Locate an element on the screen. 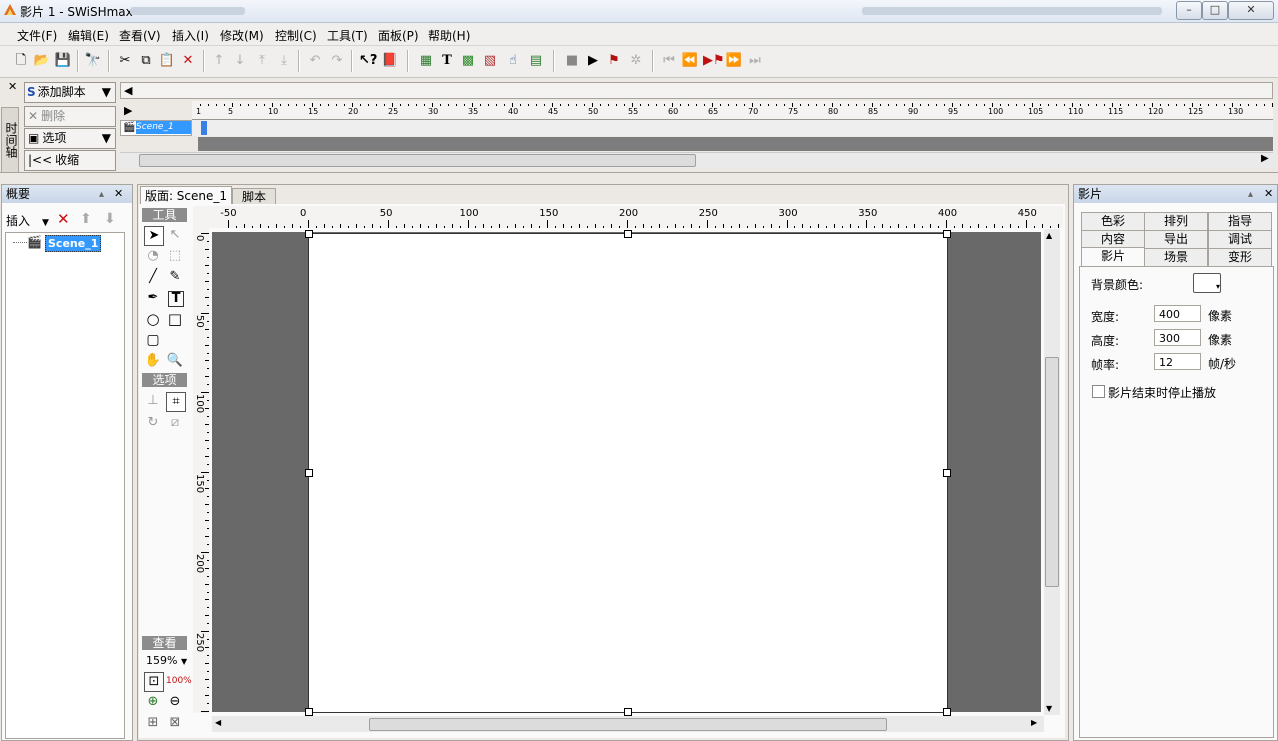 The image size is (1278, 741). insert-image-icon: ▩ is located at coordinates (468, 61).